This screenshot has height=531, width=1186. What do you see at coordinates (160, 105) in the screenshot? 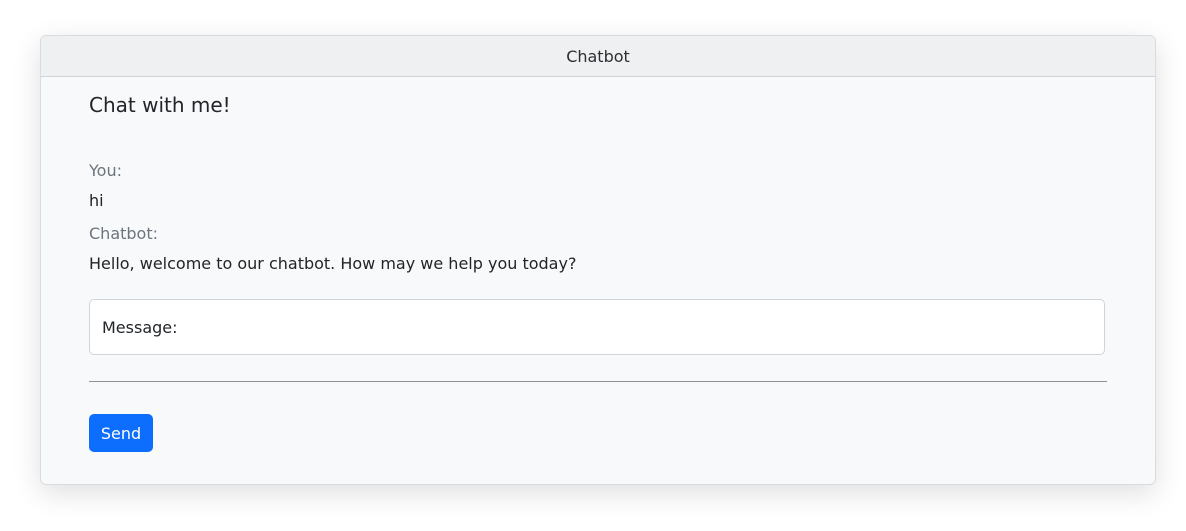
I see `chat-heading: Chat with me!` at bounding box center [160, 105].